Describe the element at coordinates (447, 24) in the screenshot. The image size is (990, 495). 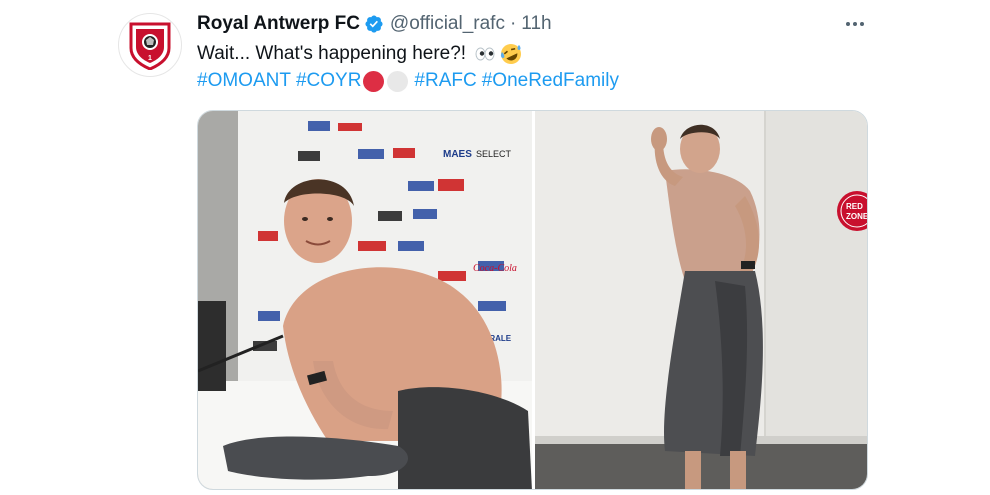
I see `user-handle: @official_rafc` at that location.